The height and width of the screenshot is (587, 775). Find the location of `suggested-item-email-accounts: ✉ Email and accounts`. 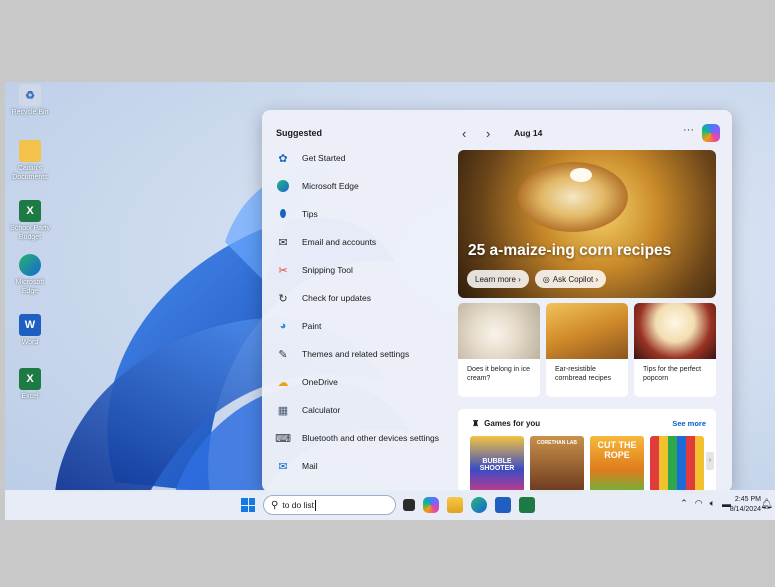

suggested-item-email-accounts: ✉ Email and accounts is located at coordinates (366, 242).